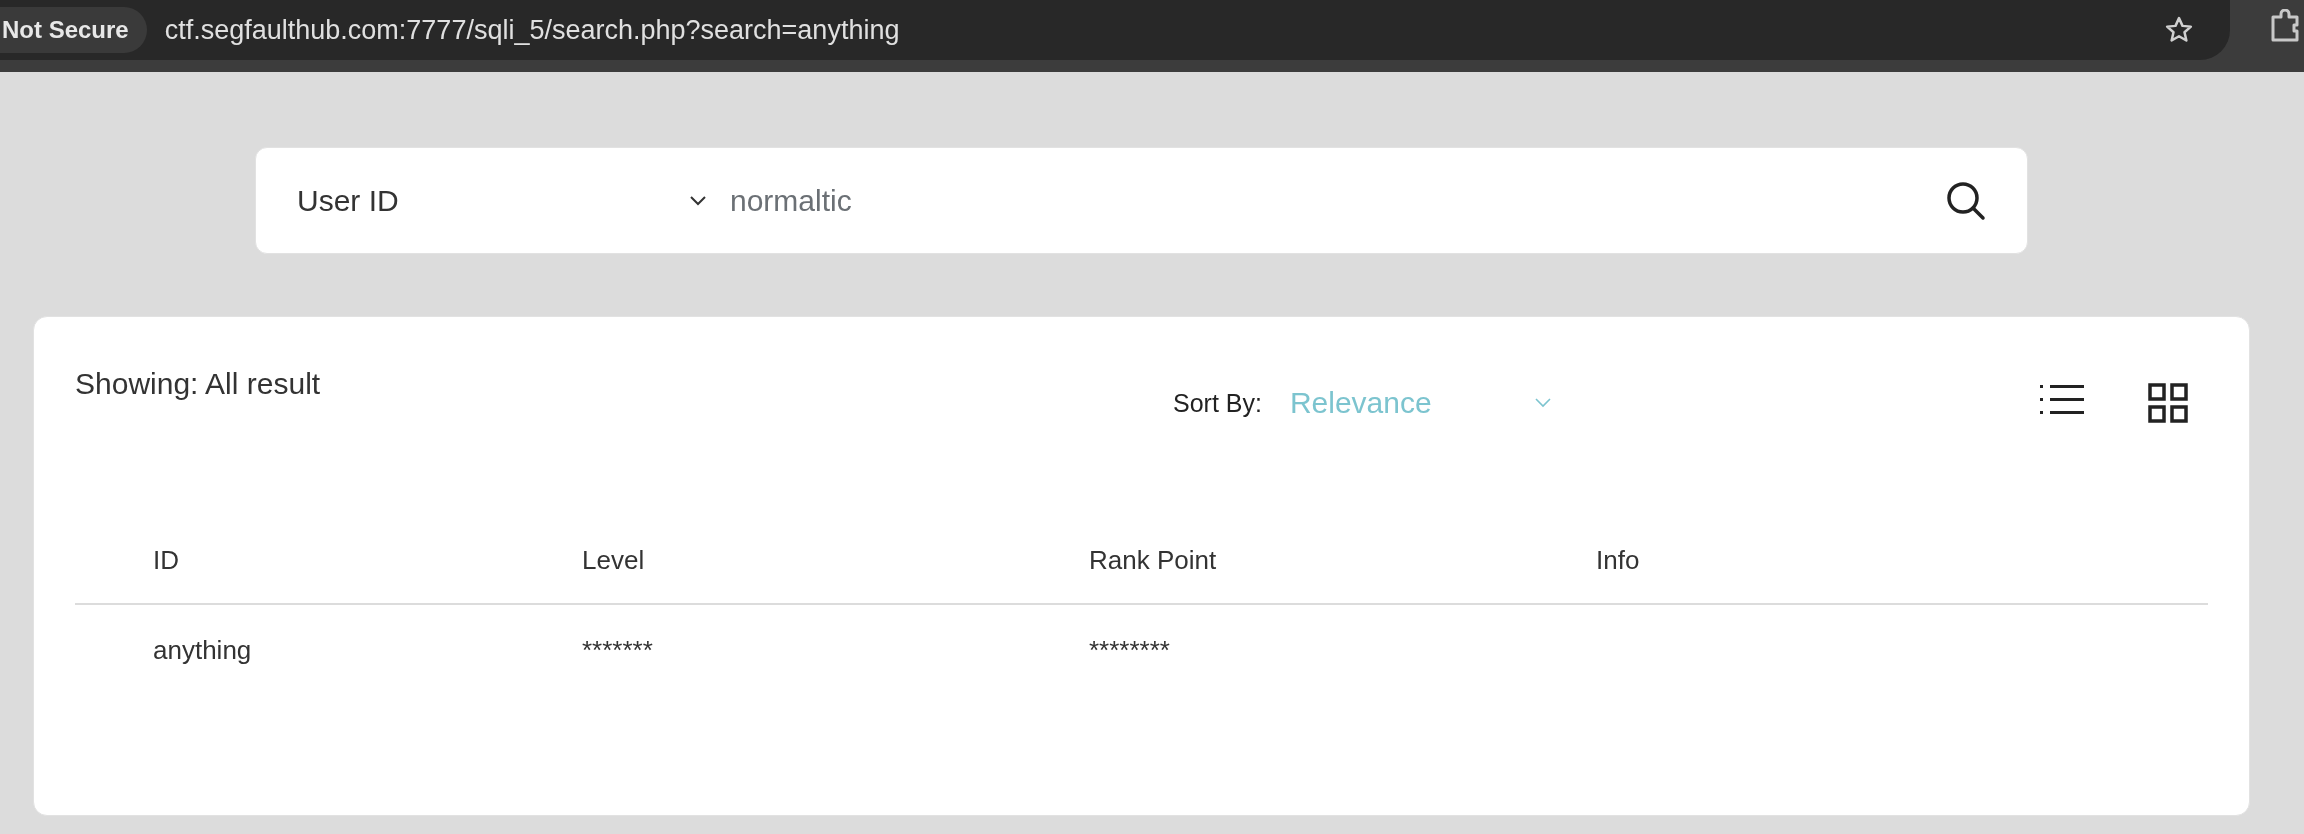 The height and width of the screenshot is (834, 2304). What do you see at coordinates (1337, 200) in the screenshot?
I see `search-input: normaltic` at bounding box center [1337, 200].